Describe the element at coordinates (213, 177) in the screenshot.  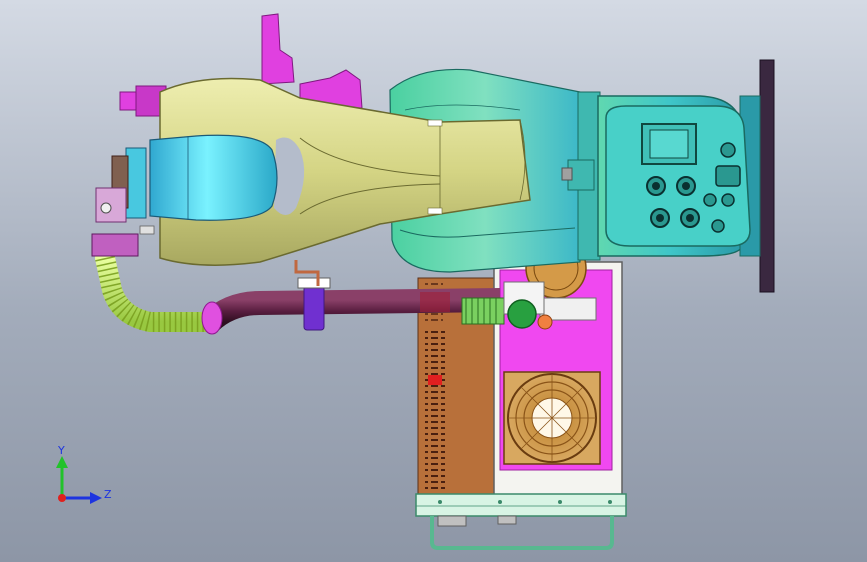
I see `wrist-joint` at that location.